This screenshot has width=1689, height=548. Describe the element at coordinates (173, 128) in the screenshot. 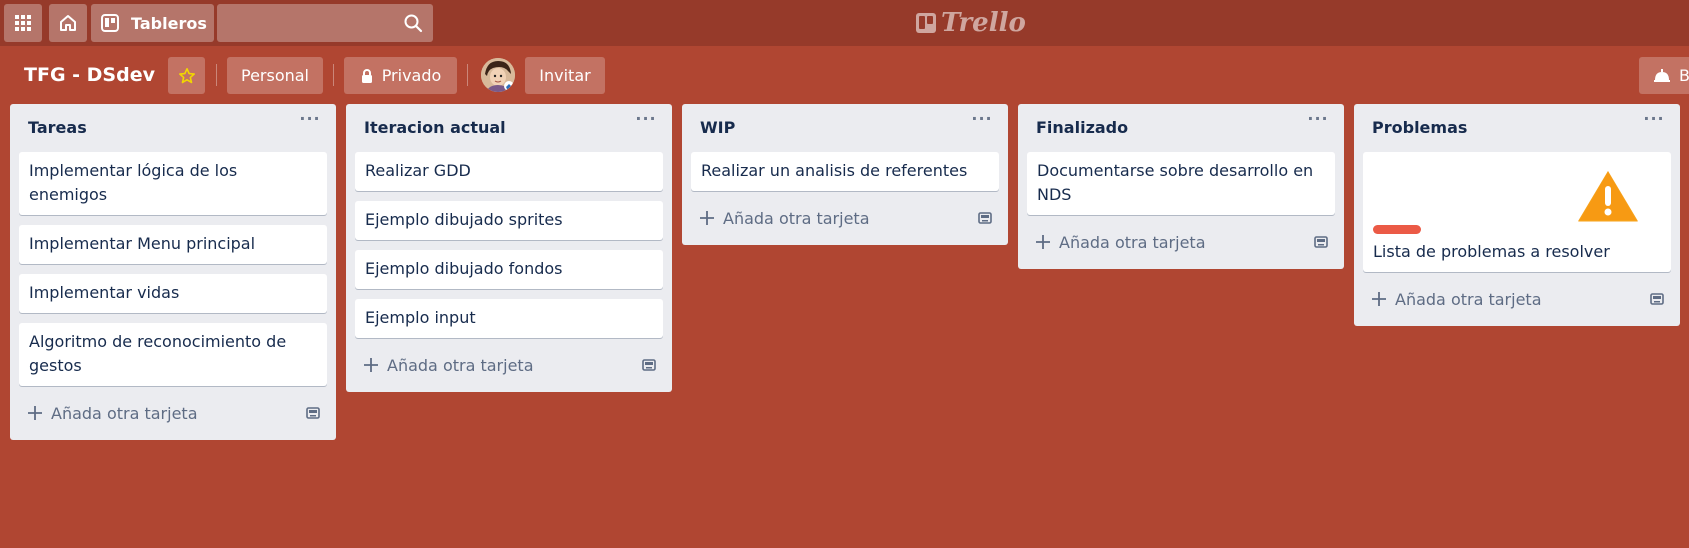

I see `list-header: Tareas ···` at that location.